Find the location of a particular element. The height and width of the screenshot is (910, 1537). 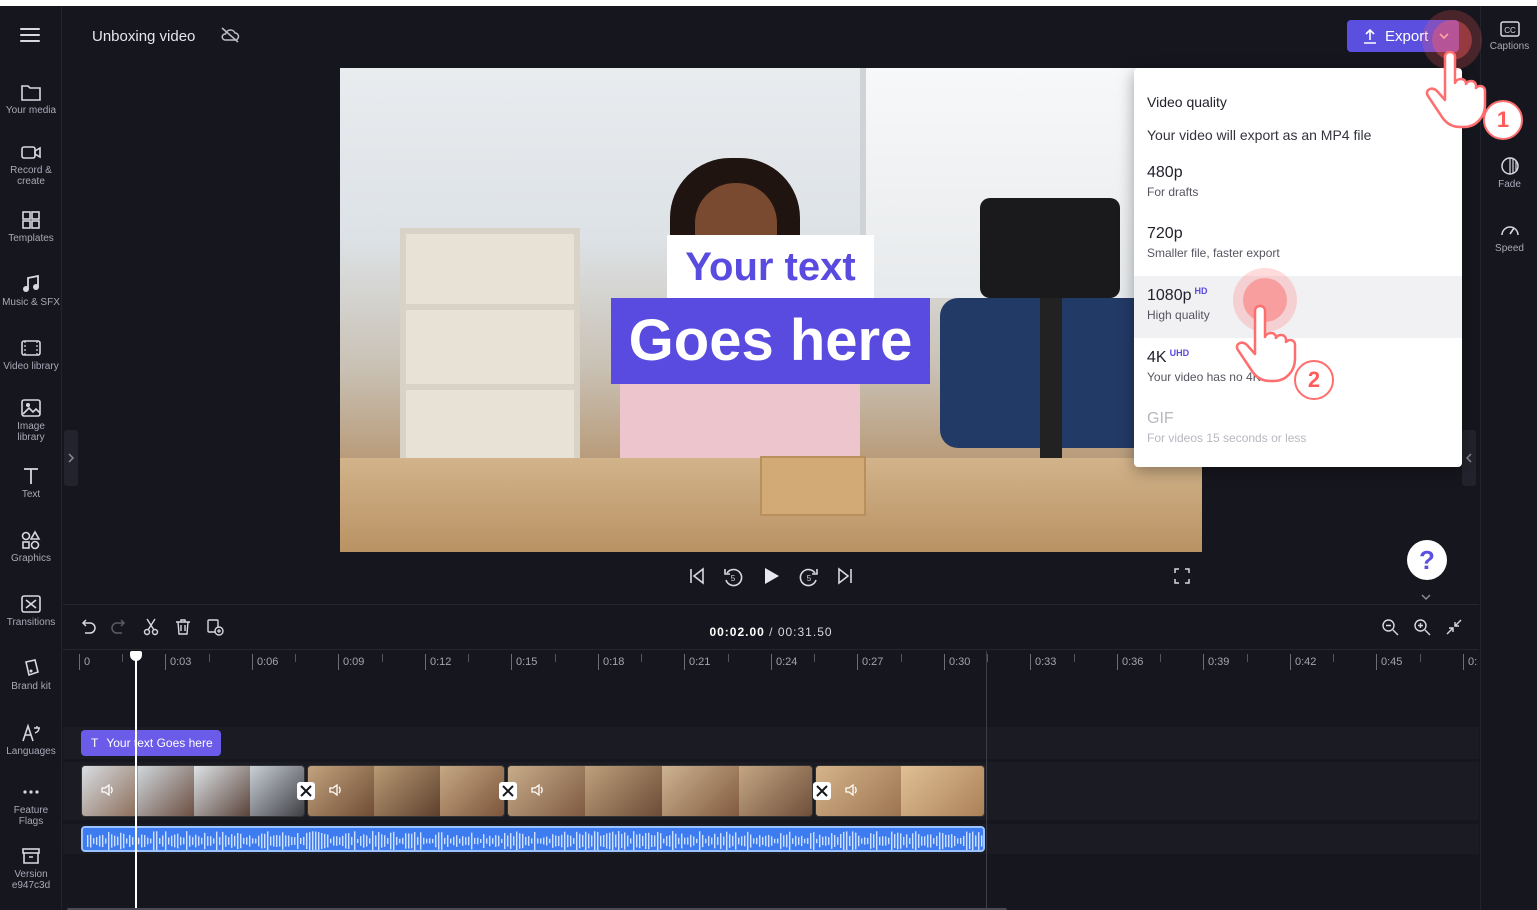

nav-languages: Languages is located at coordinates (31, 740).